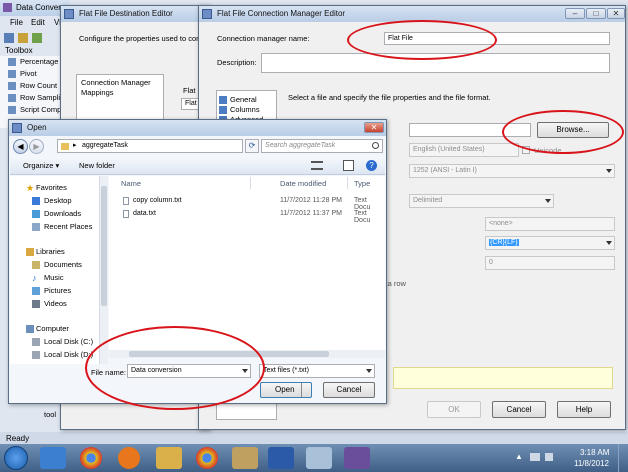 Image resolution: width=628 pixels, height=472 pixels. What do you see at coordinates (54, 252) in the screenshot?
I see `nav-libraries: Libraries` at bounding box center [54, 252].